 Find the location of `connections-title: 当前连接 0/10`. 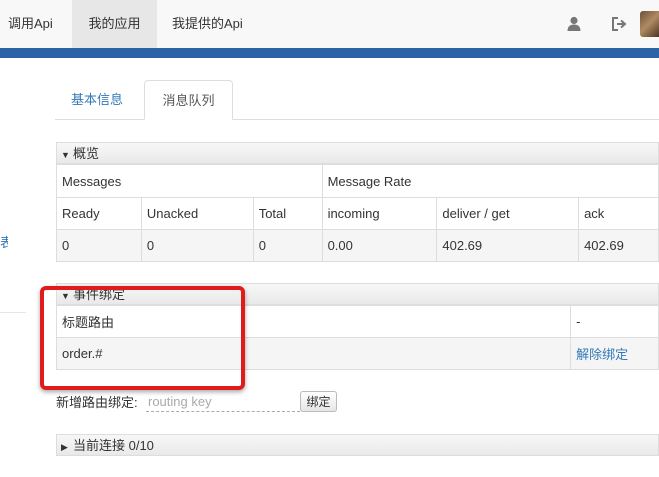

connections-title: 当前连接 0/10 is located at coordinates (113, 445).